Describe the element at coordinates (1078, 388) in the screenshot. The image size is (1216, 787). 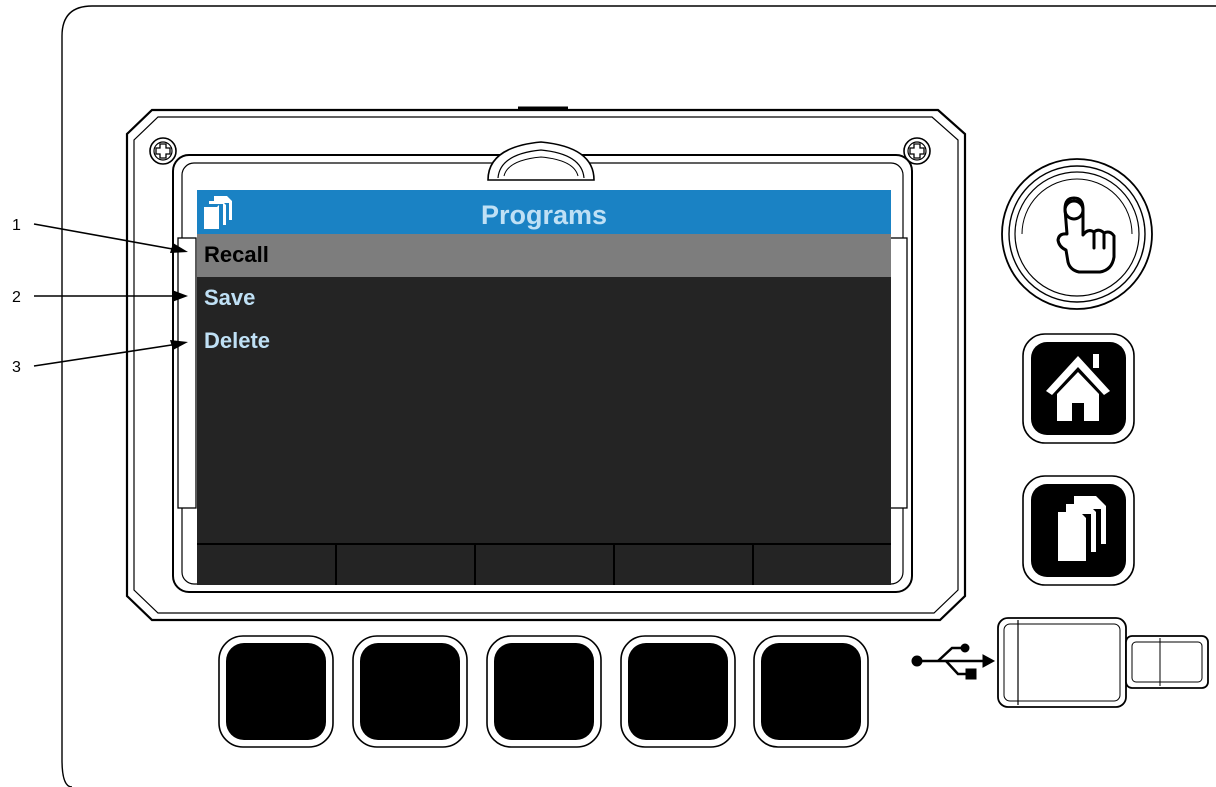
I see `home-button` at that location.